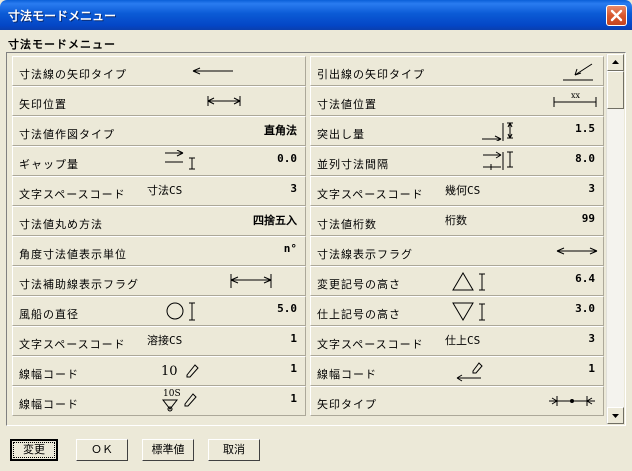 This screenshot has width=632, height=471. I want to click on close-icon, so click(616, 15).